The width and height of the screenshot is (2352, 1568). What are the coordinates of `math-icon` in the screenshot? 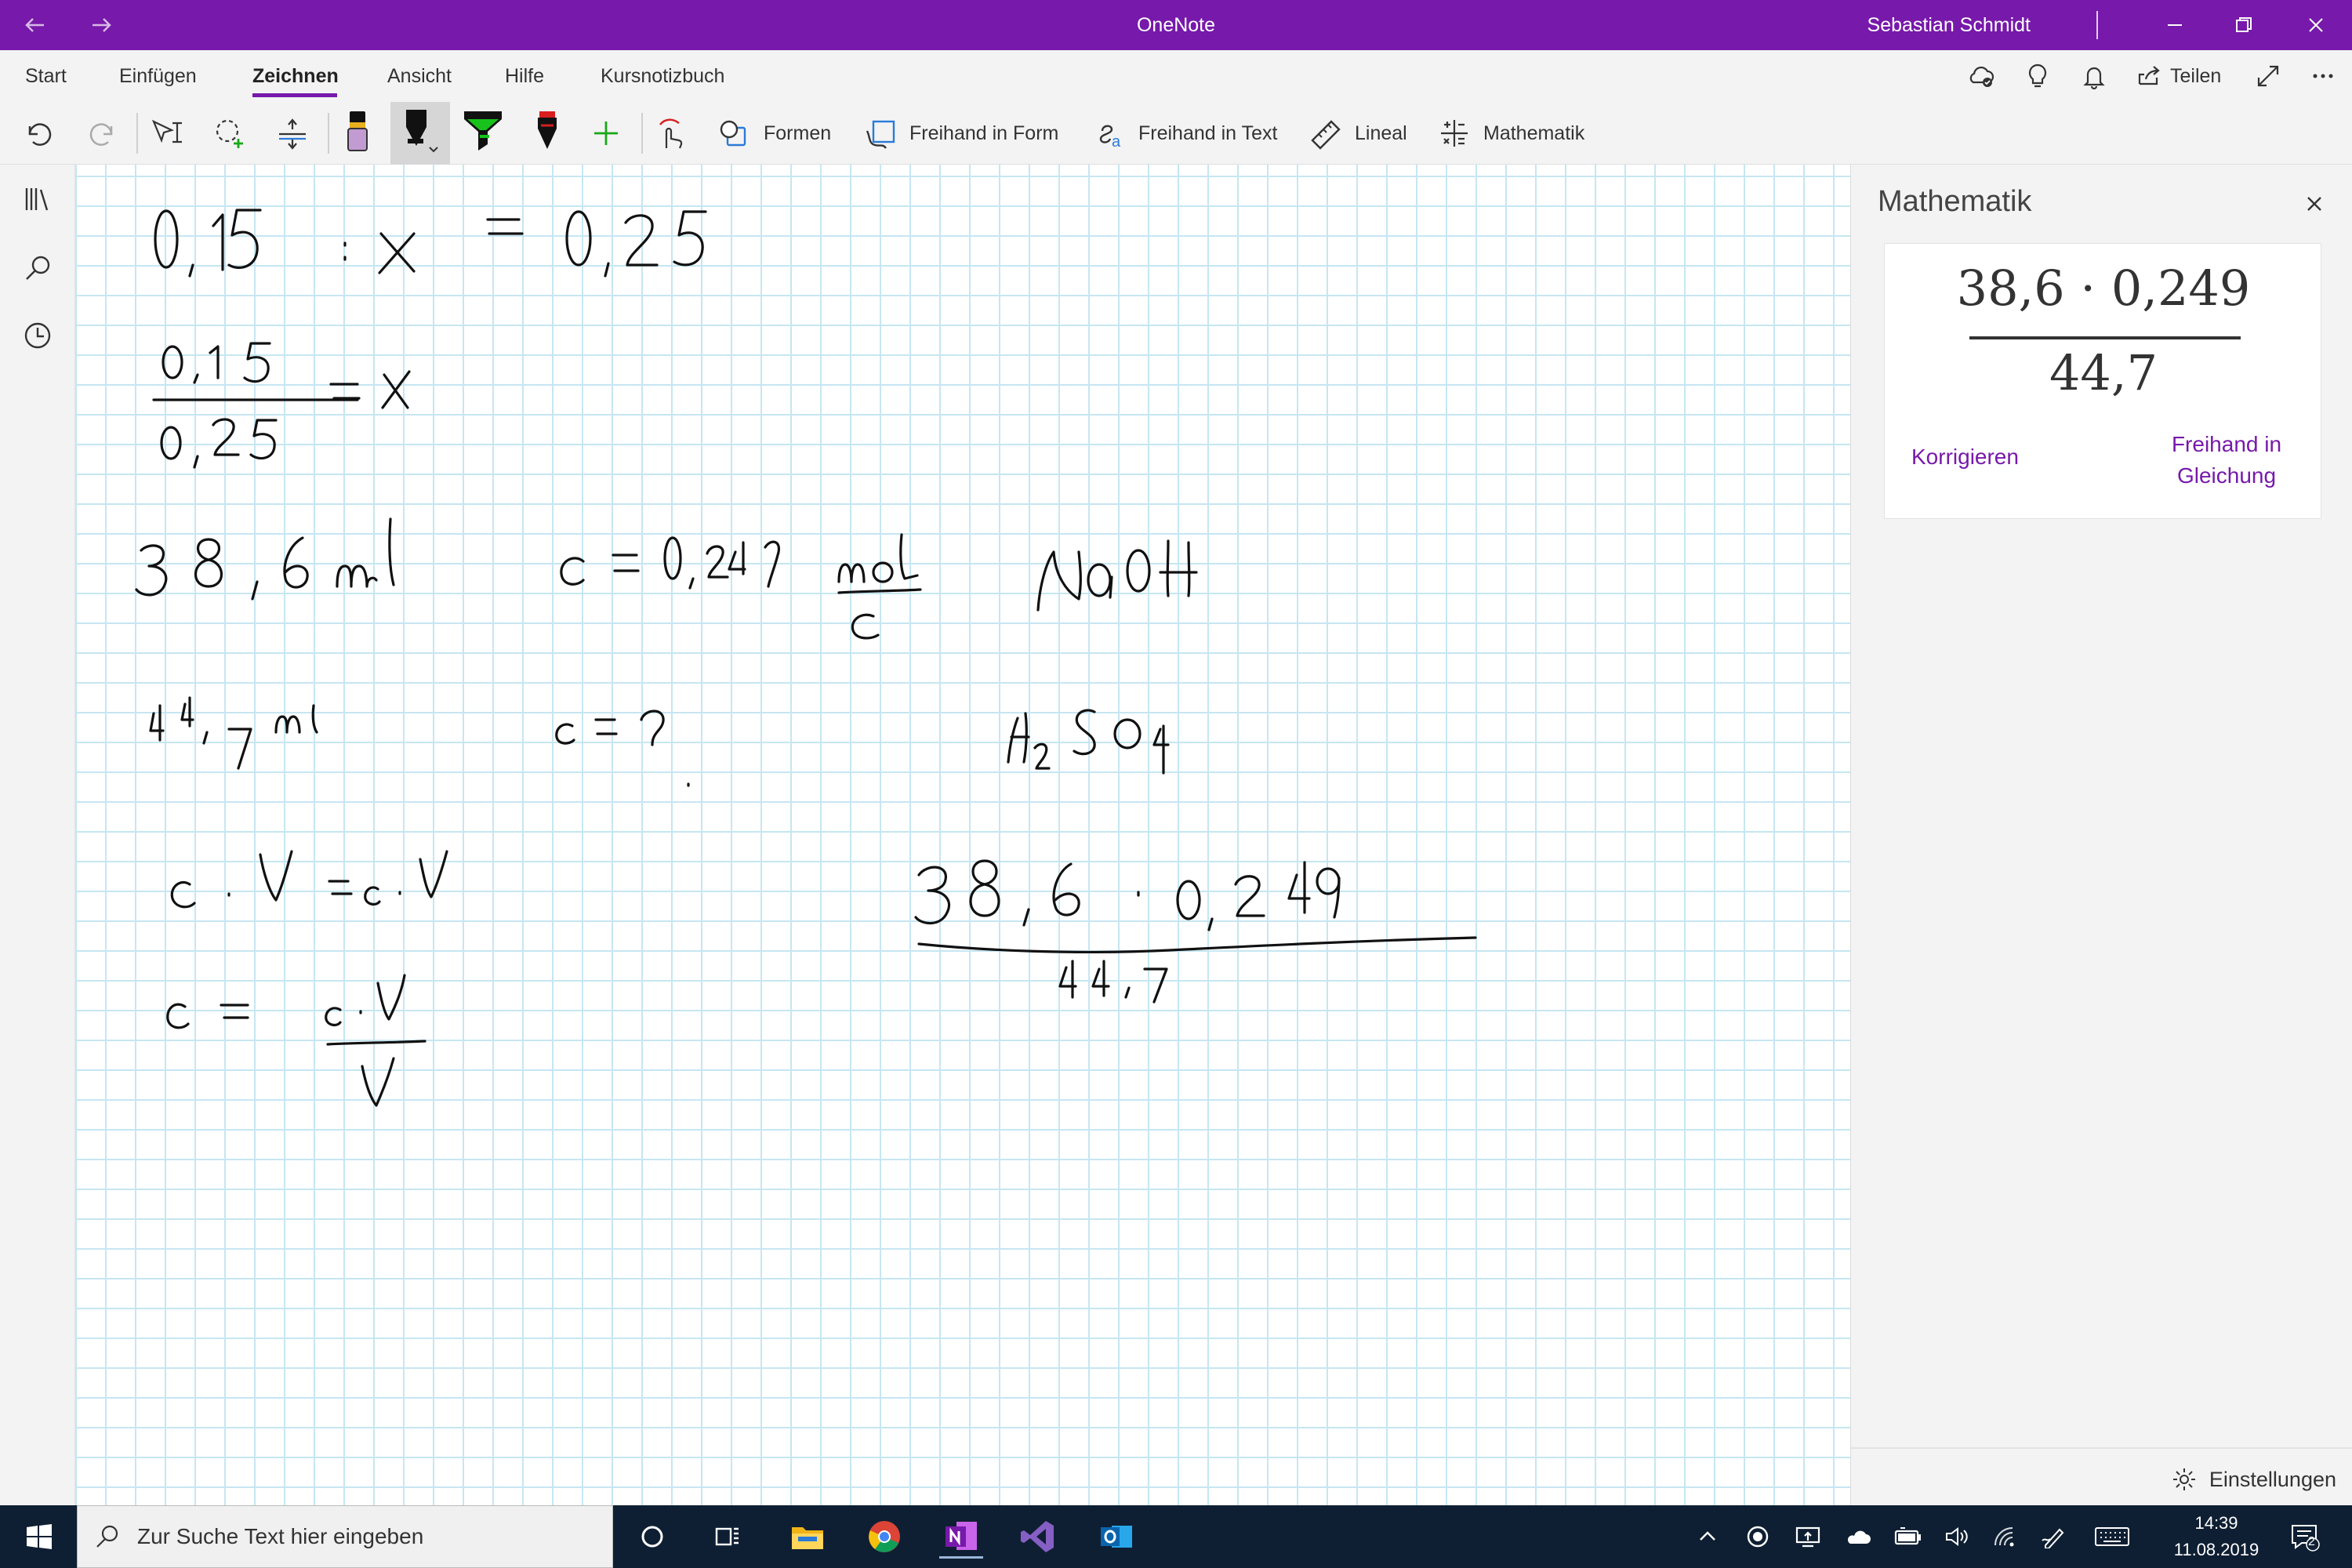 It's located at (1454, 133).